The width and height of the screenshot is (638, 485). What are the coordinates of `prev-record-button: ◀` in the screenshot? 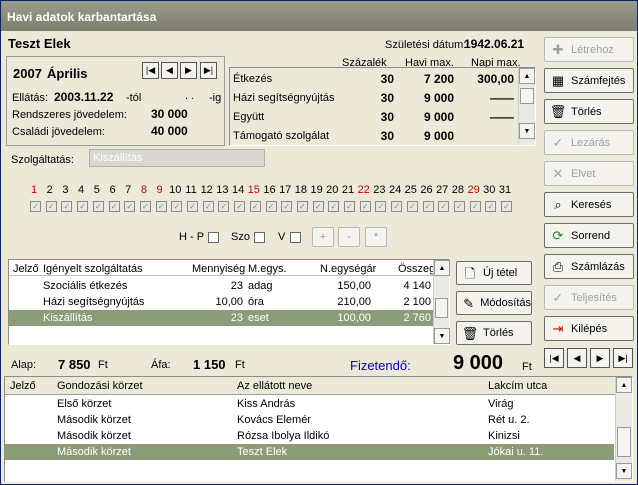 It's located at (577, 358).